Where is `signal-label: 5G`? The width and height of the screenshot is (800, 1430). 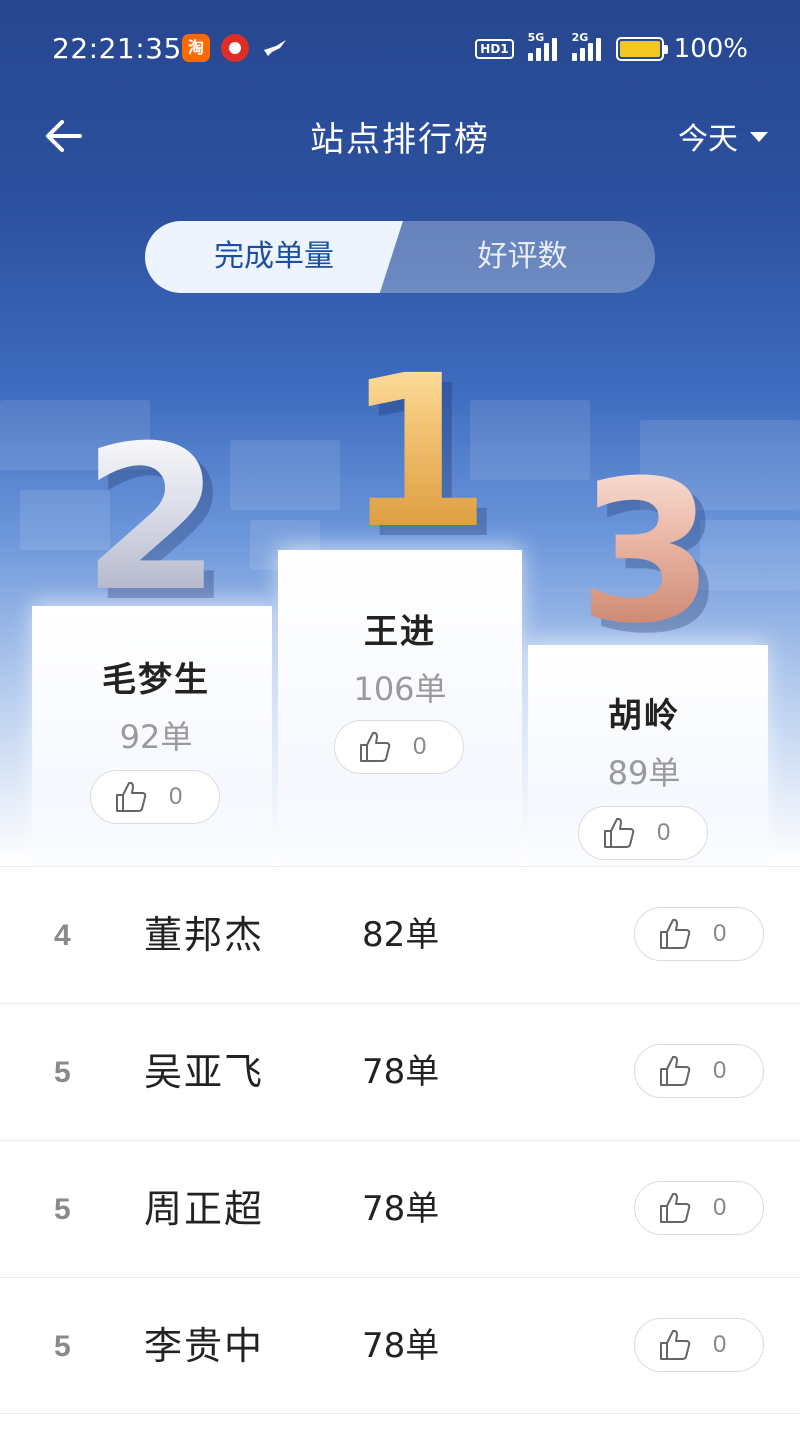
signal-label: 5G is located at coordinates (536, 37).